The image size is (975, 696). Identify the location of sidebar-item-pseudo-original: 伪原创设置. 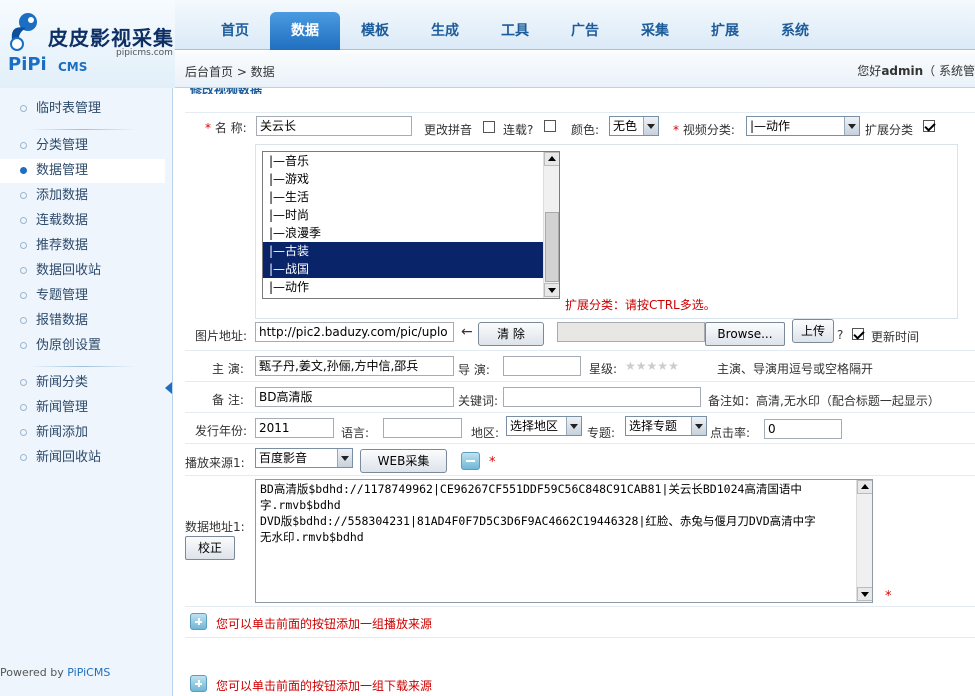
(82, 346).